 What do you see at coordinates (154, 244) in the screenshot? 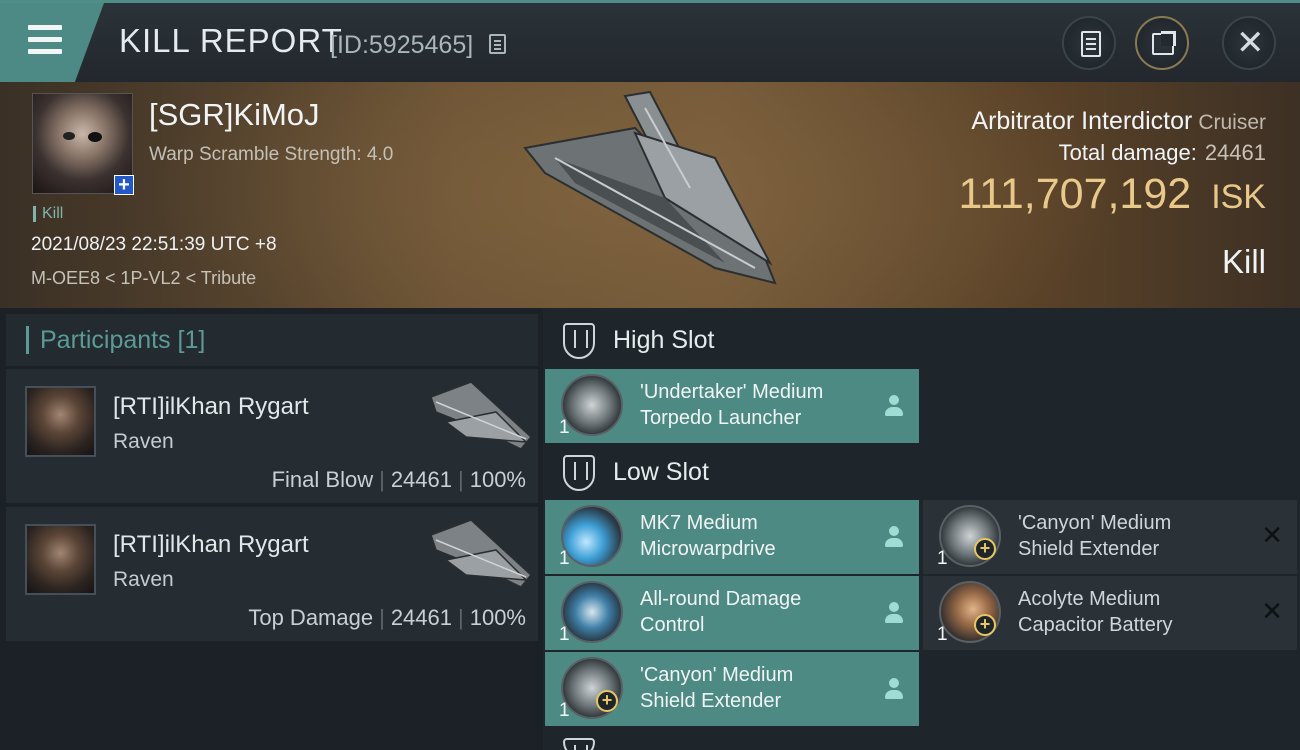
I see `kill-datetime: 2021/08/23 22:51:39 UTC +8` at bounding box center [154, 244].